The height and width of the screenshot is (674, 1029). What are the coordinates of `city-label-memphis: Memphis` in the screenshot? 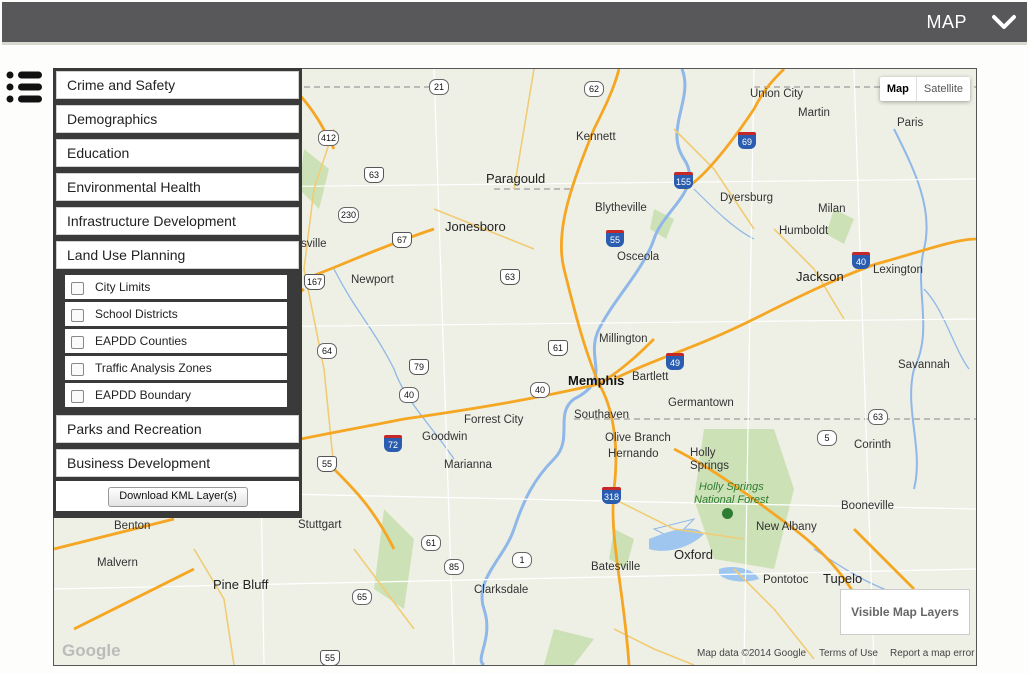 It's located at (596, 380).